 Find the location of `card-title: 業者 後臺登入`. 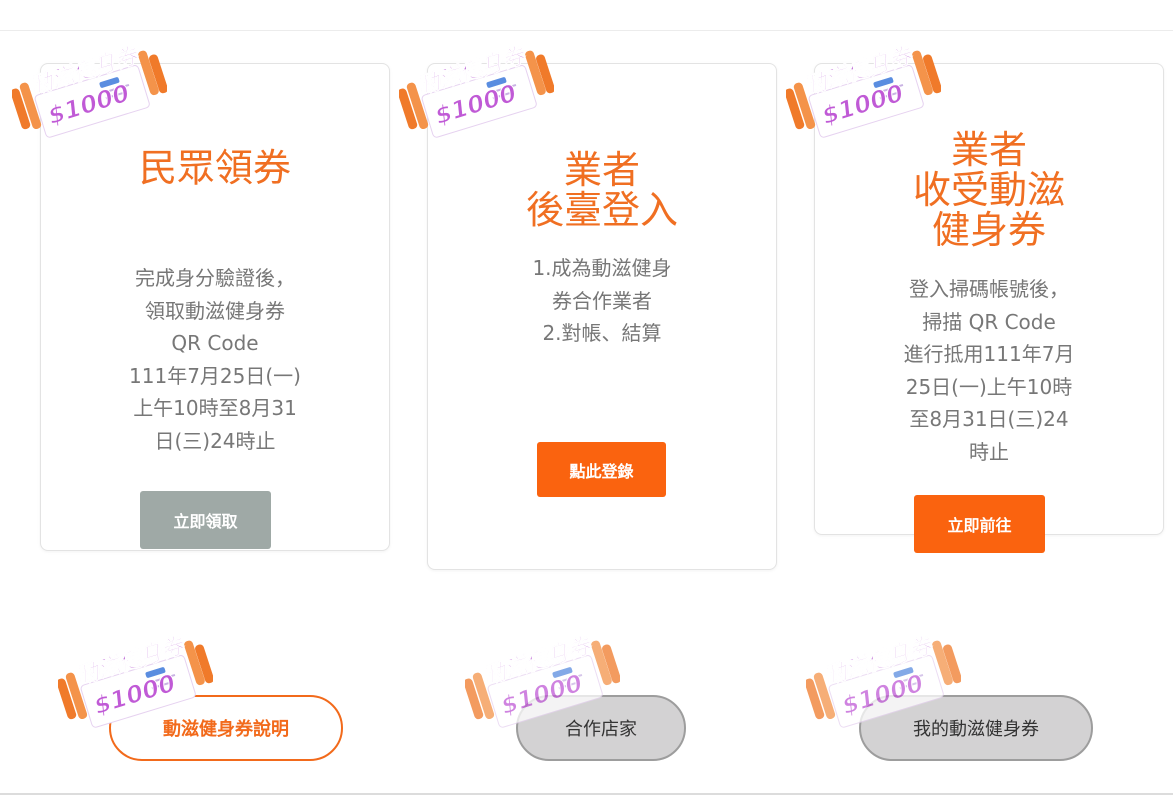

card-title: 業者 後臺登入 is located at coordinates (601, 190).